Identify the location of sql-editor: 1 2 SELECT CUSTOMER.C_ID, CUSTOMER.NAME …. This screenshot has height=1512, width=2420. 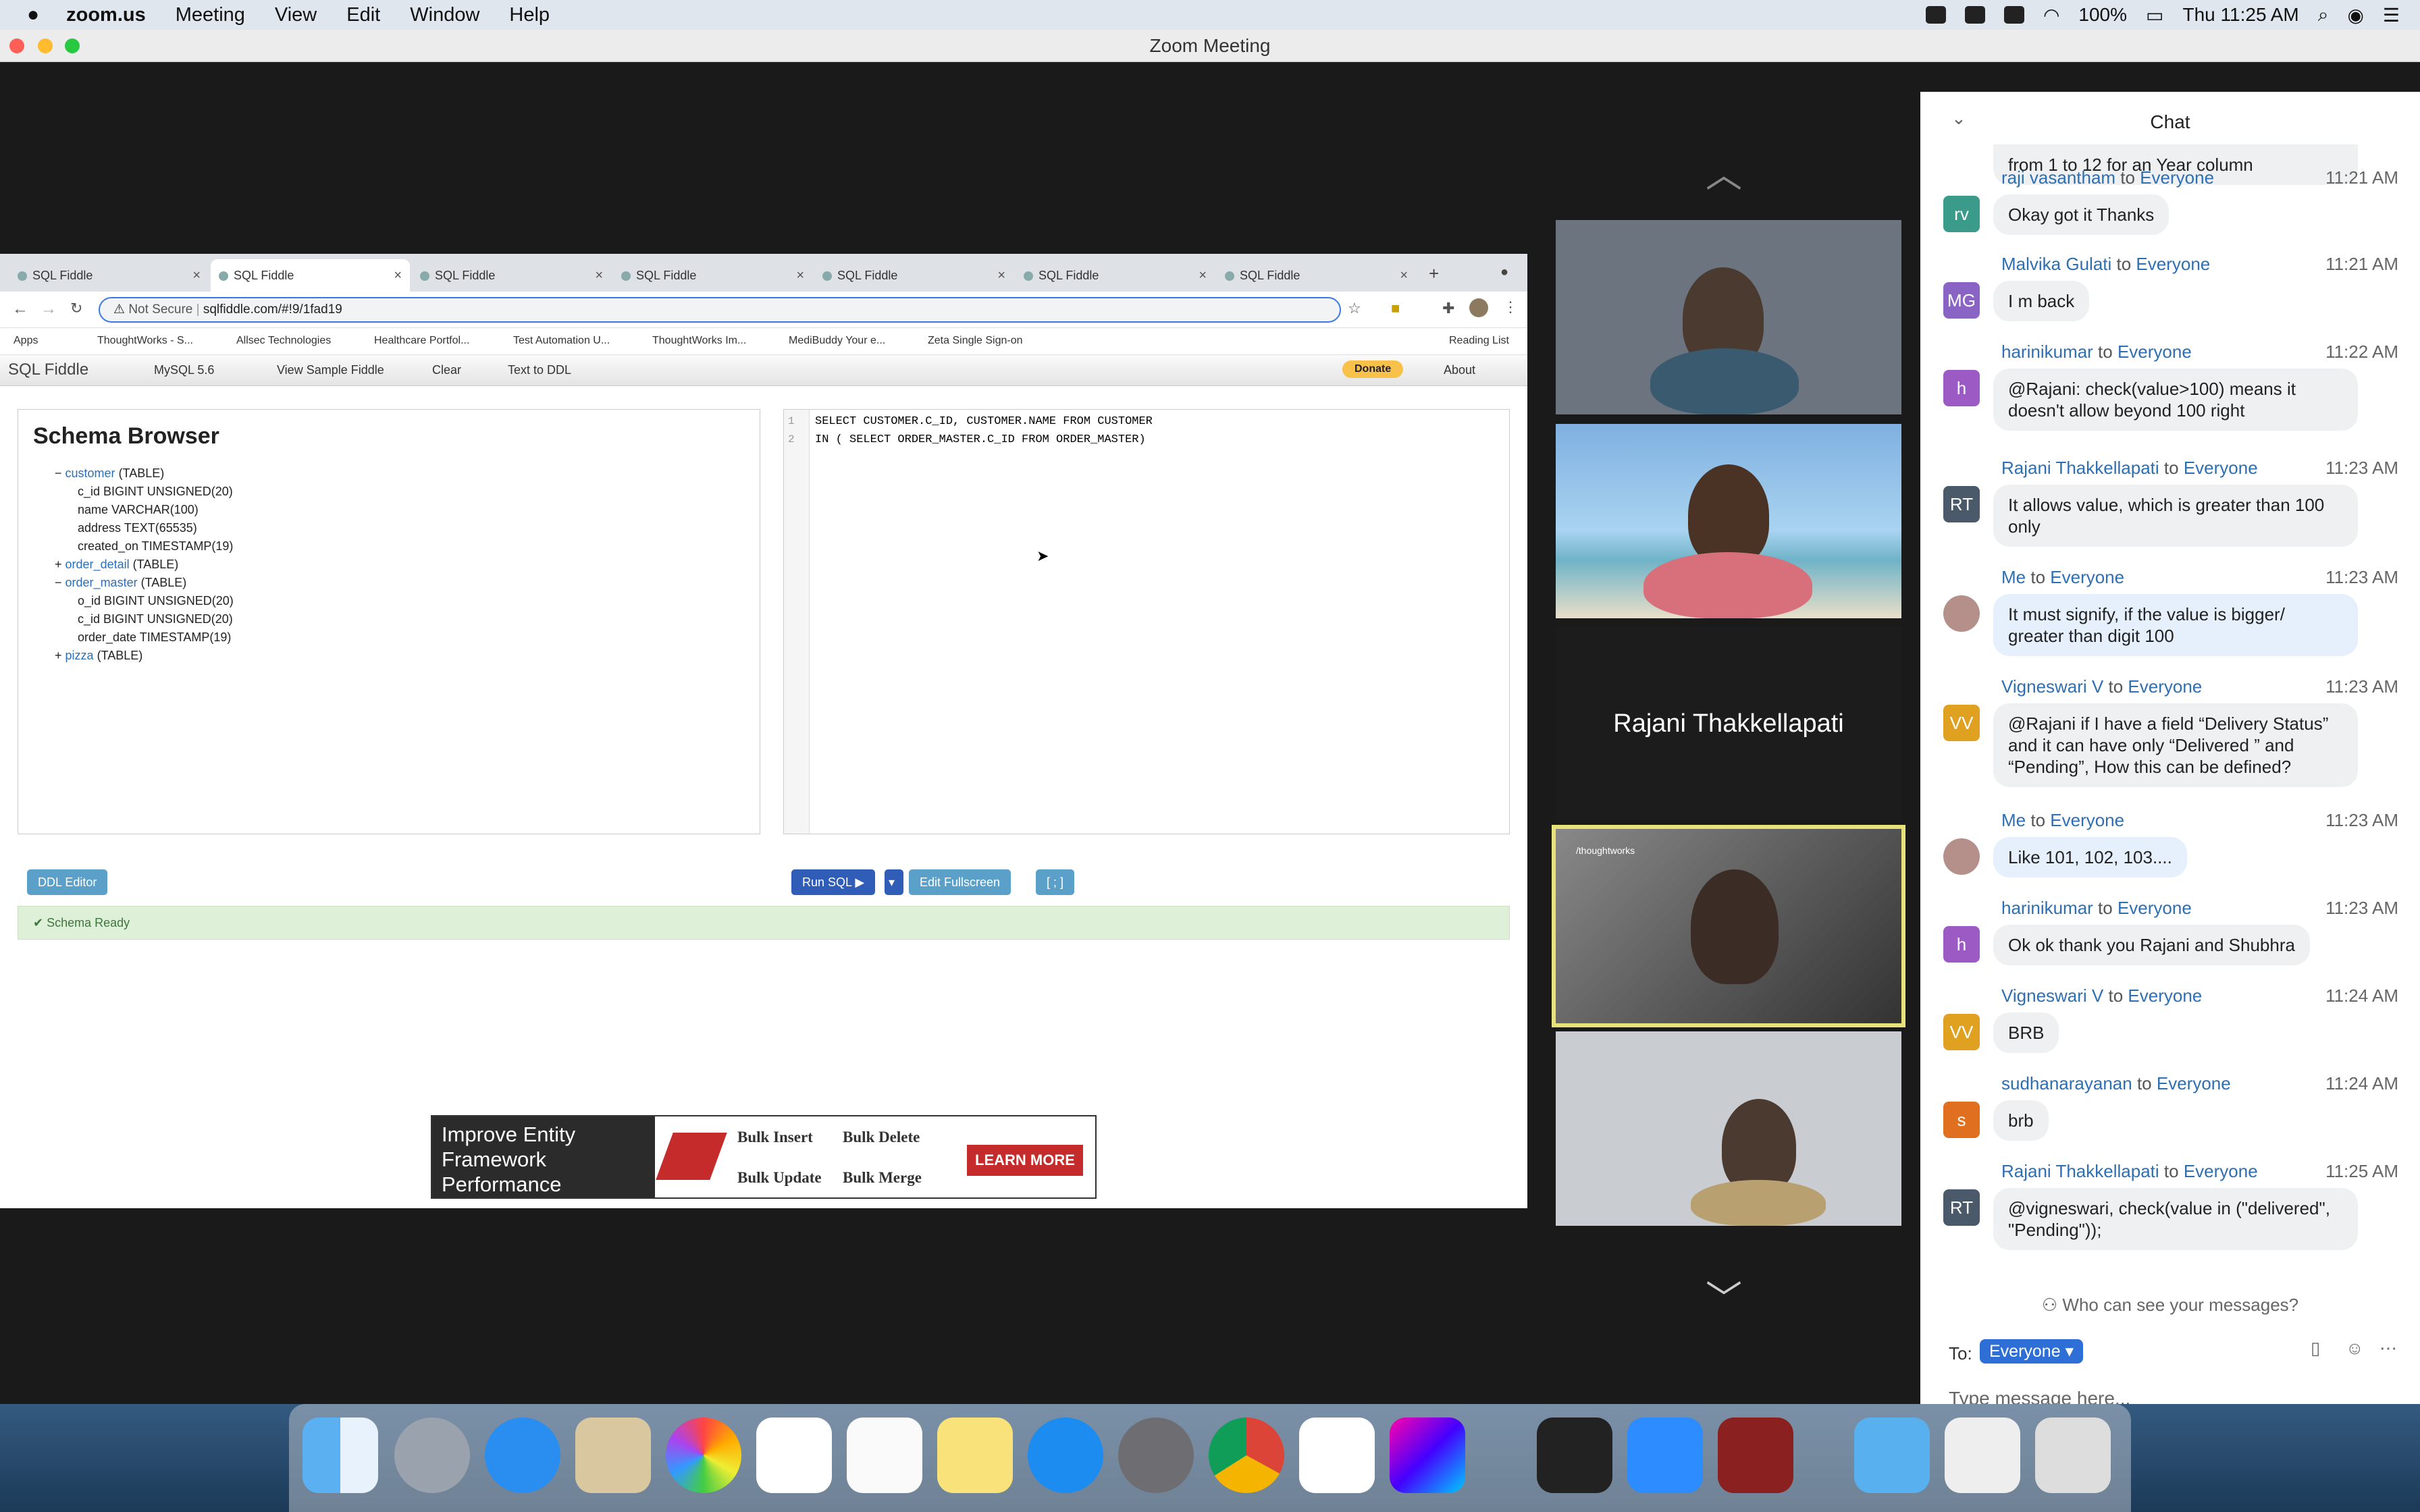
(1146, 621).